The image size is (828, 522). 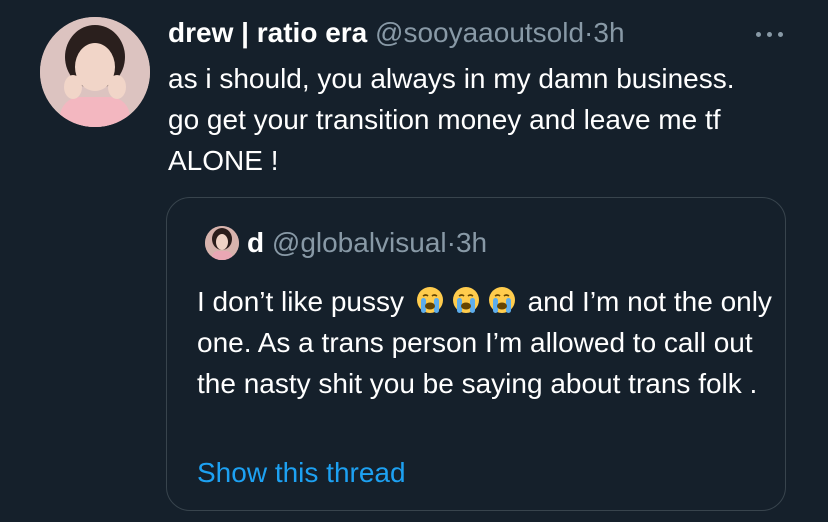 I want to click on quoted-tweet-header: d @globalvisual·3h, so click(x=367, y=243).